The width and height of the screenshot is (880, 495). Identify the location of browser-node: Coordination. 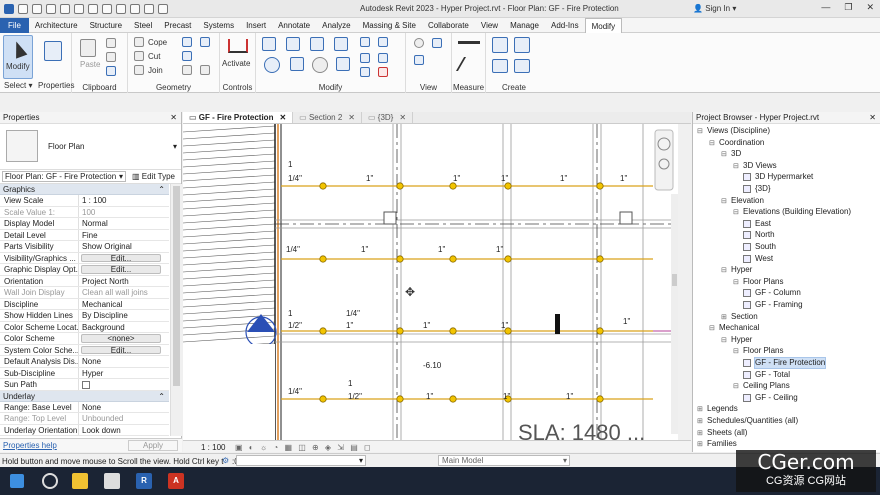
(741, 143).